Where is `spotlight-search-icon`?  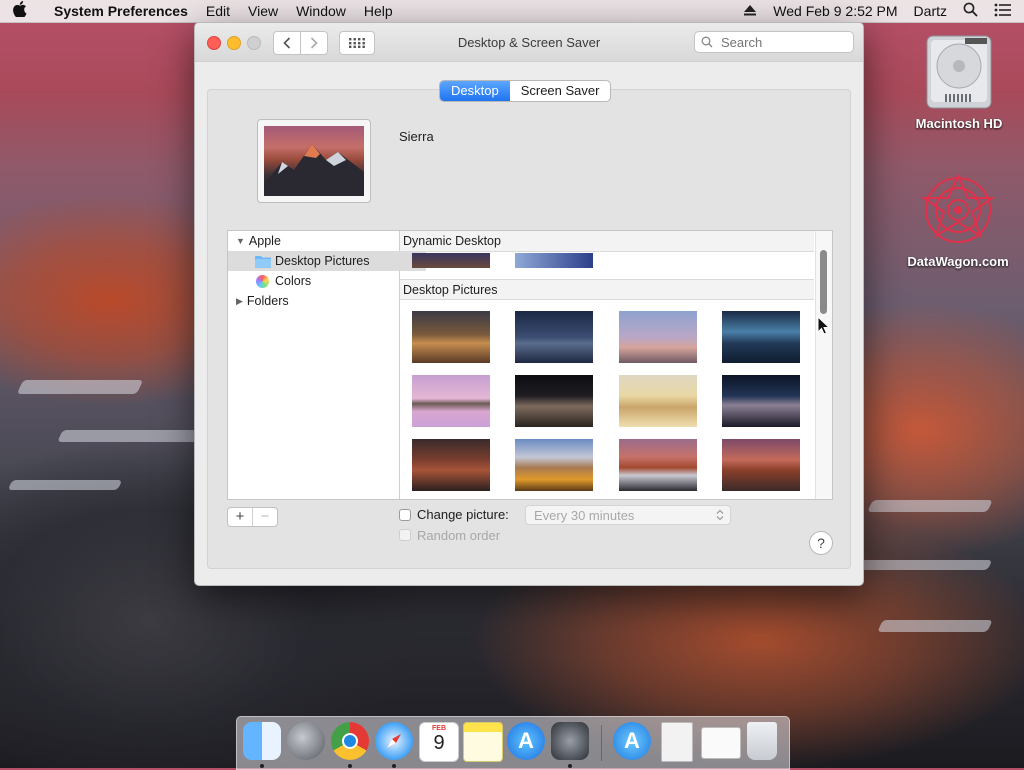
spotlight-search-icon is located at coordinates (970, 11).